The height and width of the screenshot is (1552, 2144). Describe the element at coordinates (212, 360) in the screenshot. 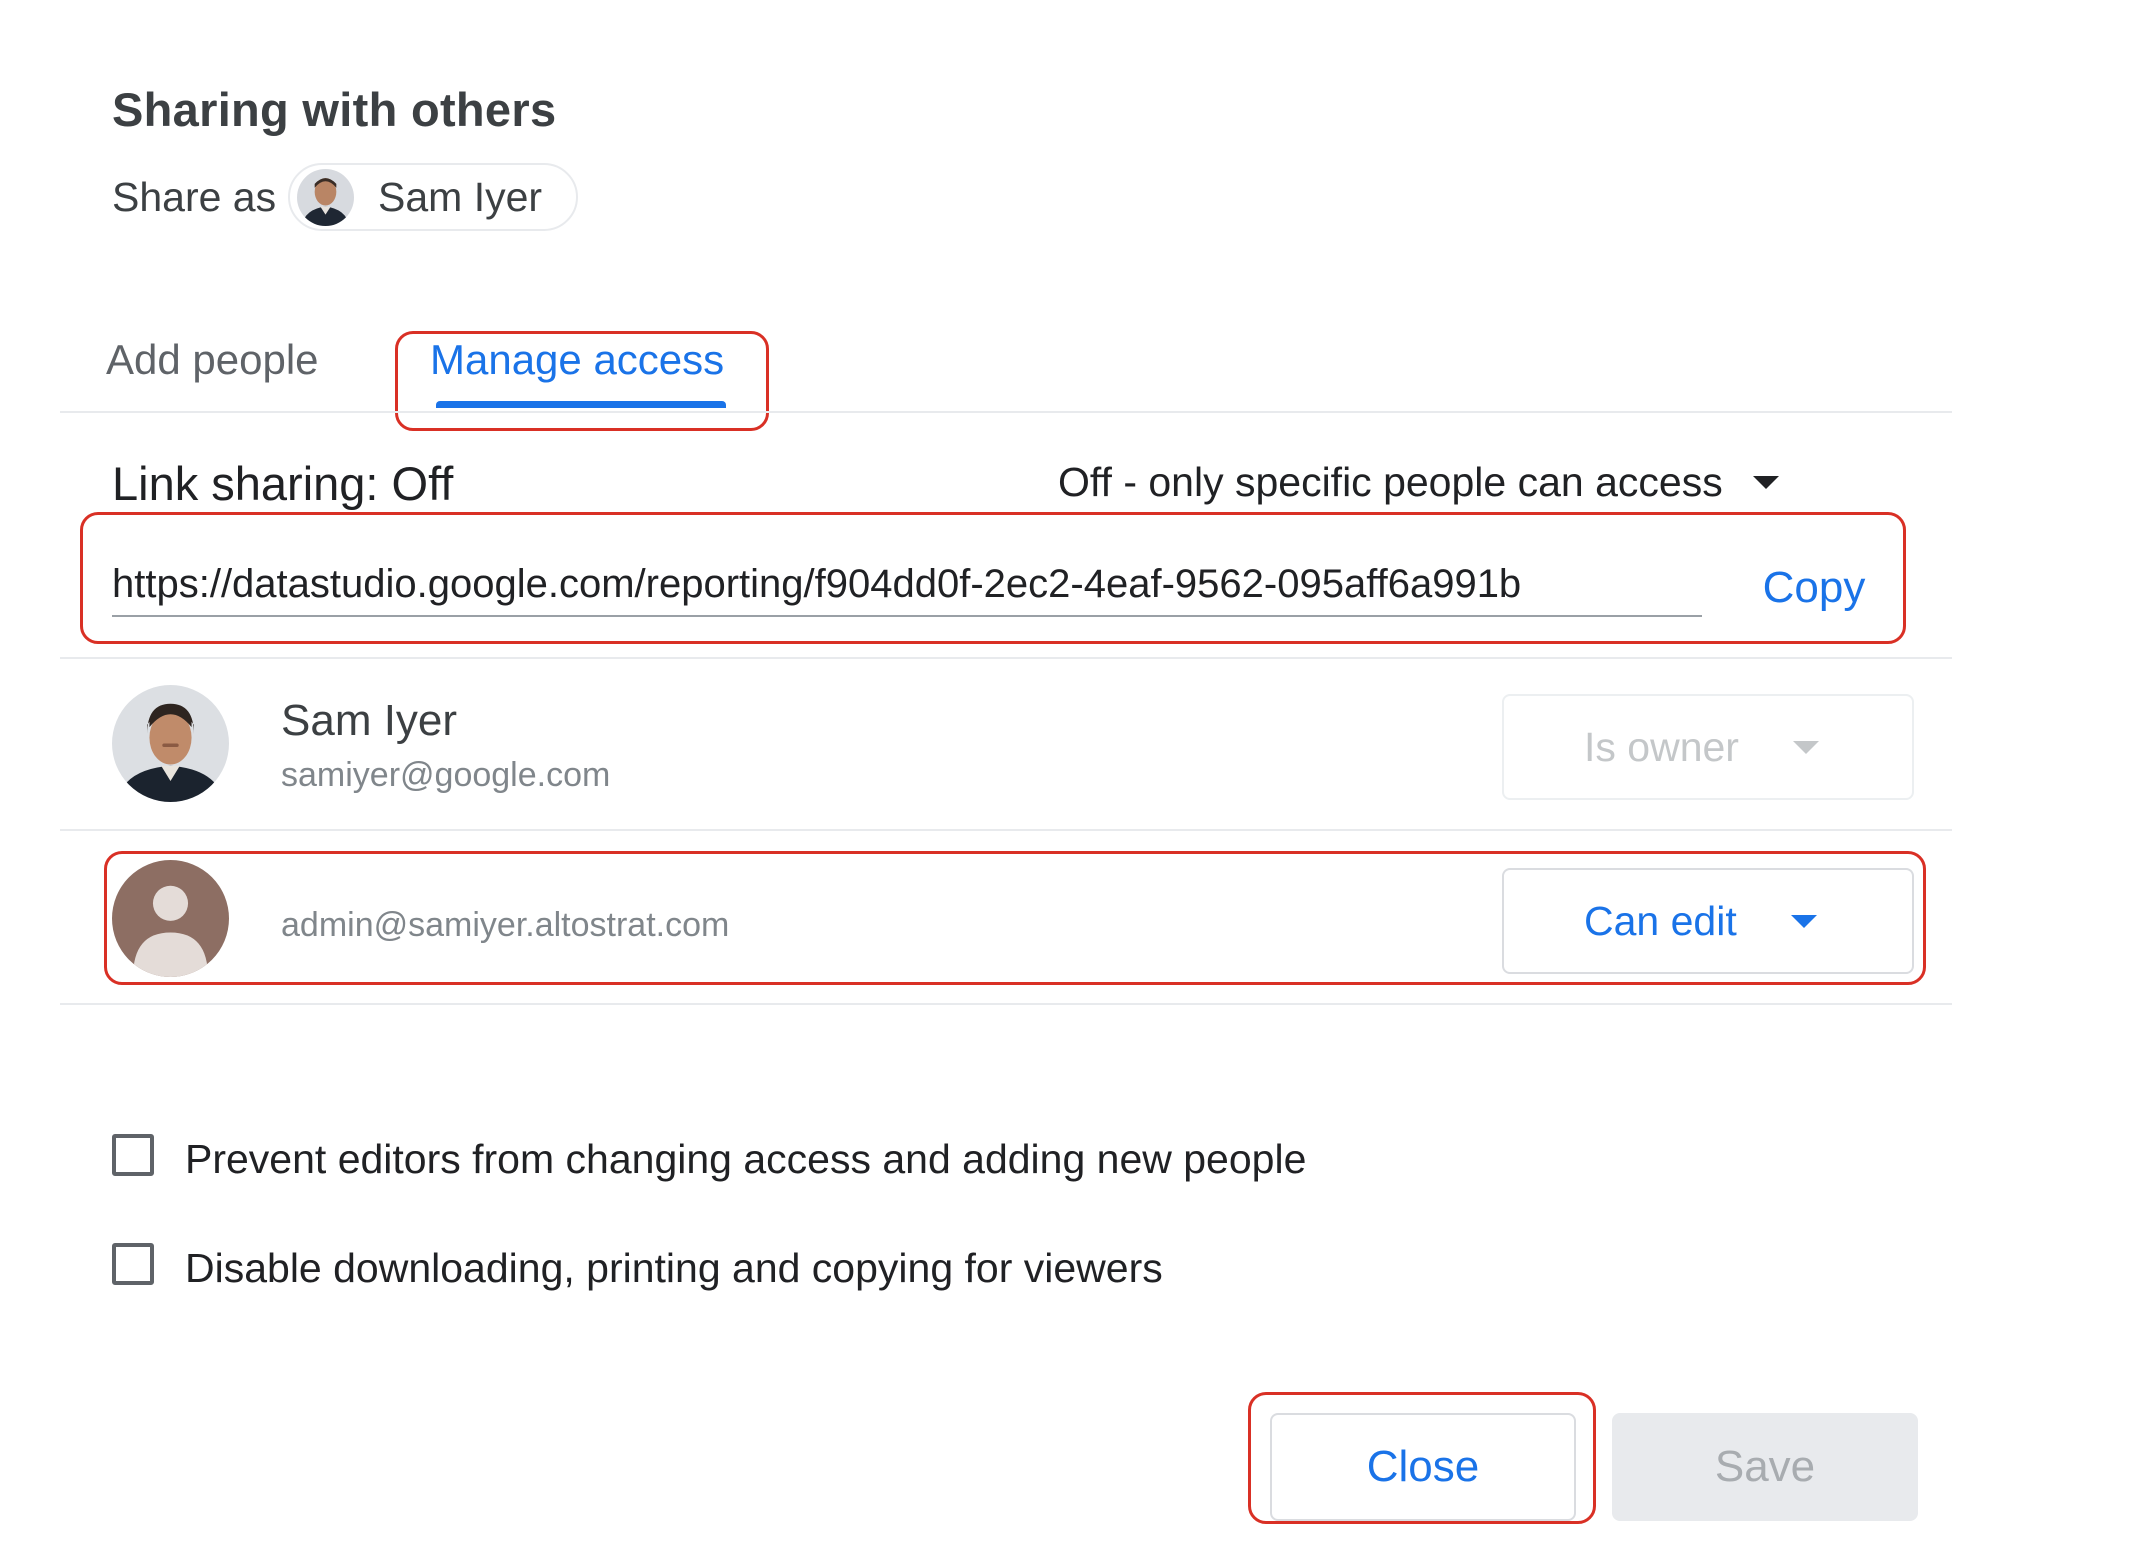

I see `tab-add-people: Add people` at that location.